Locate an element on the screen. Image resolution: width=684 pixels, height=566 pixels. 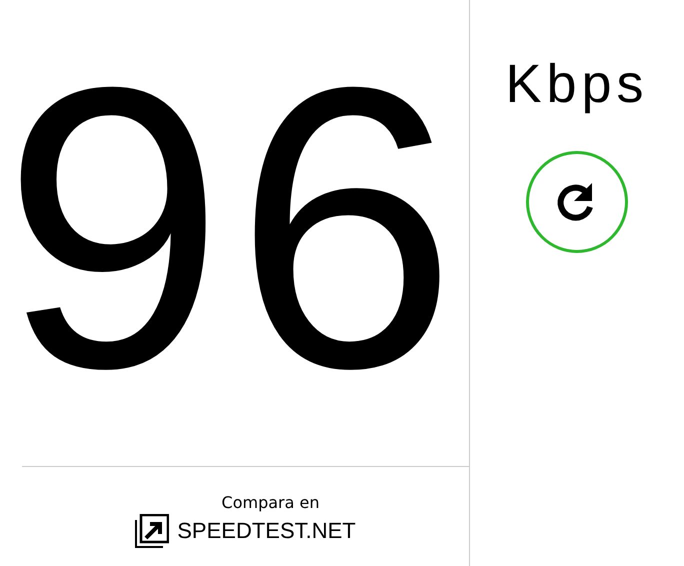
speed-unit: Kbps is located at coordinates (577, 84).